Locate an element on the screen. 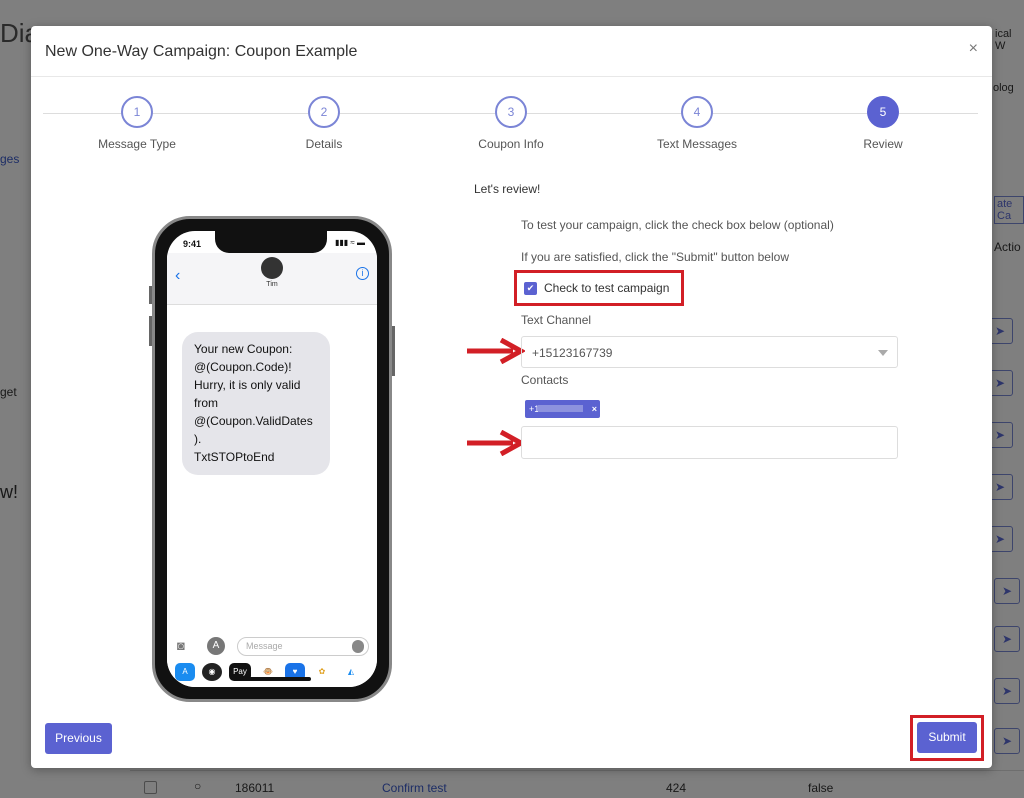 The height and width of the screenshot is (798, 1024). phone-side-button is located at coordinates (393, 351).